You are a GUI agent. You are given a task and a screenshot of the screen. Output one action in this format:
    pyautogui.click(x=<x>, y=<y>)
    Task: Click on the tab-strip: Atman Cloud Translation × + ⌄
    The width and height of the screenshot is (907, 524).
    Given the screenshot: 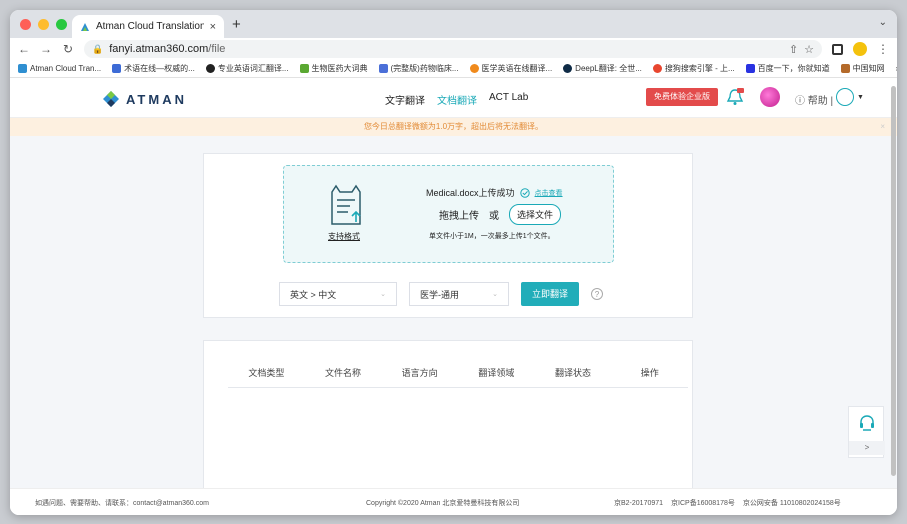 What is the action you would take?
    pyautogui.click(x=453, y=24)
    